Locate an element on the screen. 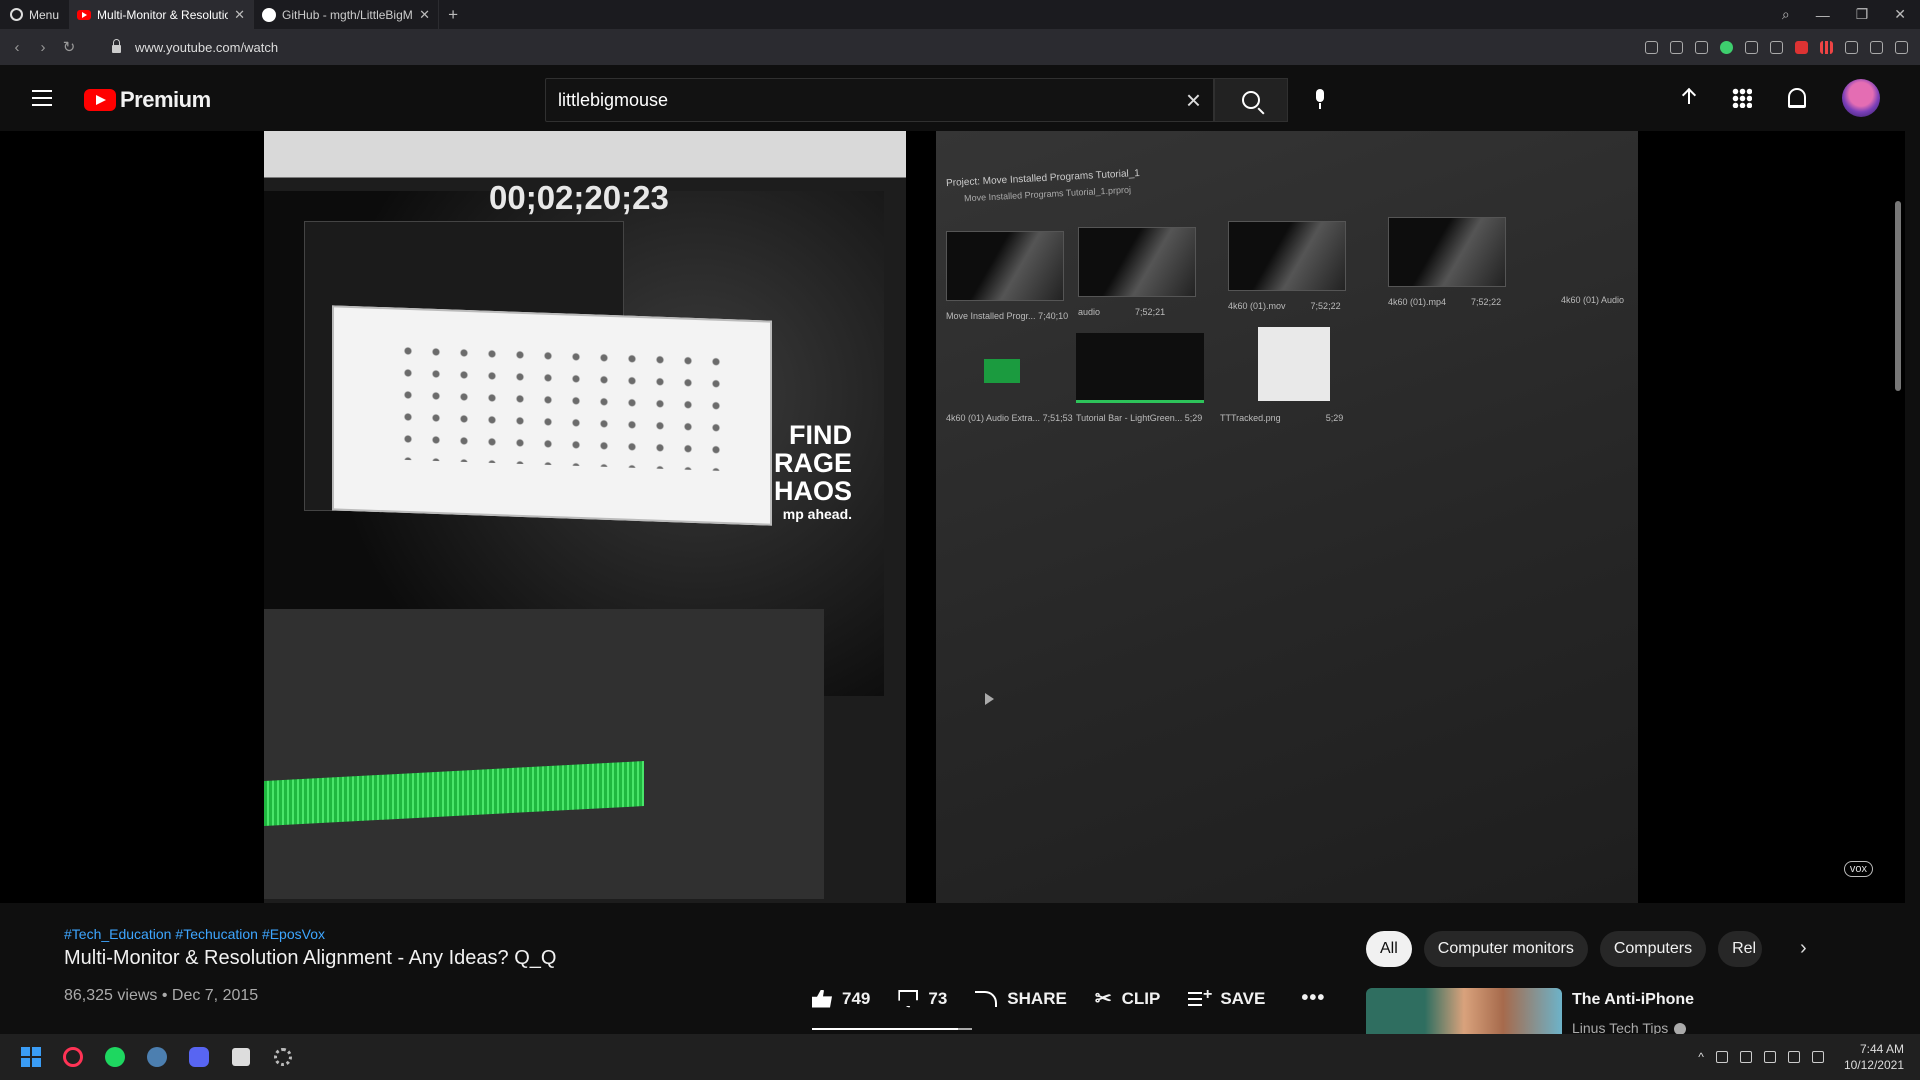  system-clock: 7:44 AM 10/12/2021 is located at coordinates (1874, 1057).